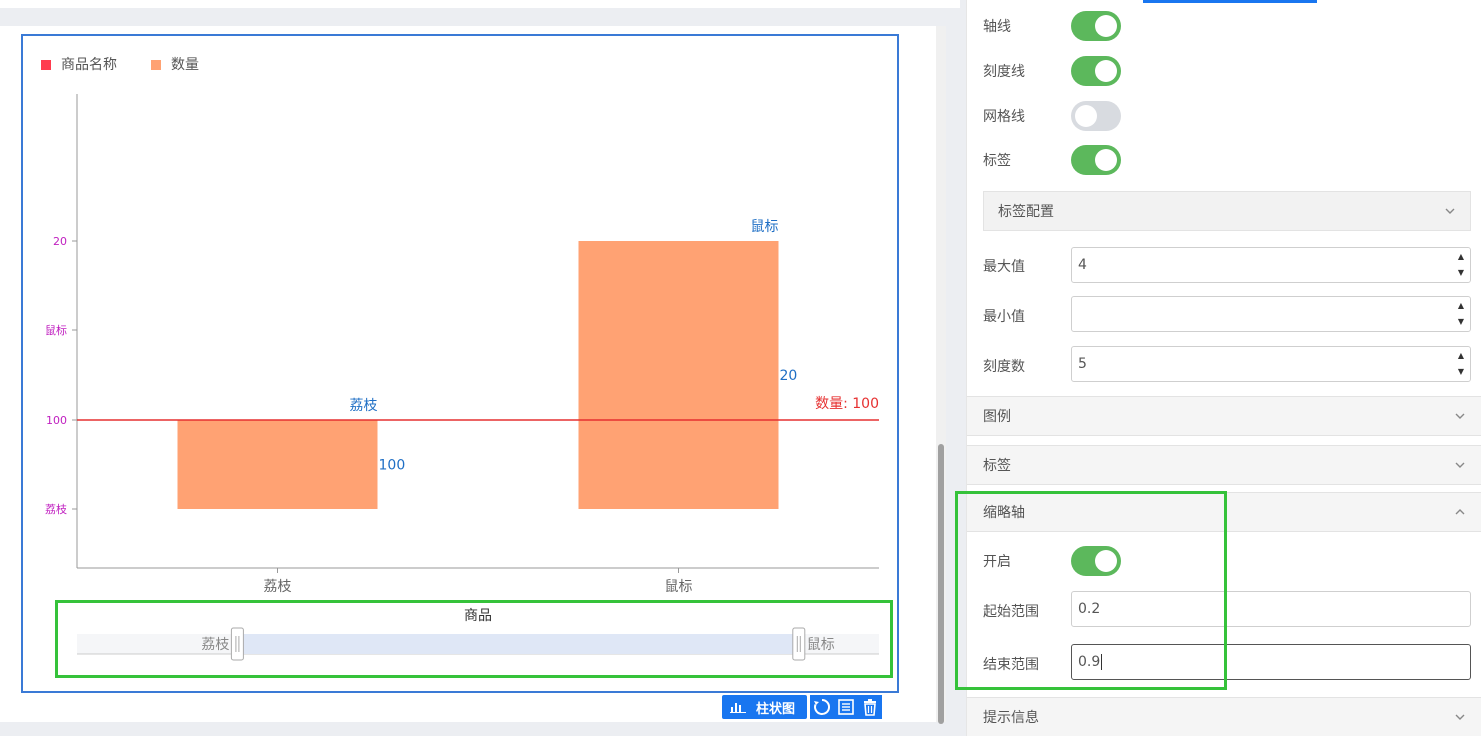  What do you see at coordinates (56, 330) in the screenshot?
I see `y-tick-label: 鼠标` at bounding box center [56, 330].